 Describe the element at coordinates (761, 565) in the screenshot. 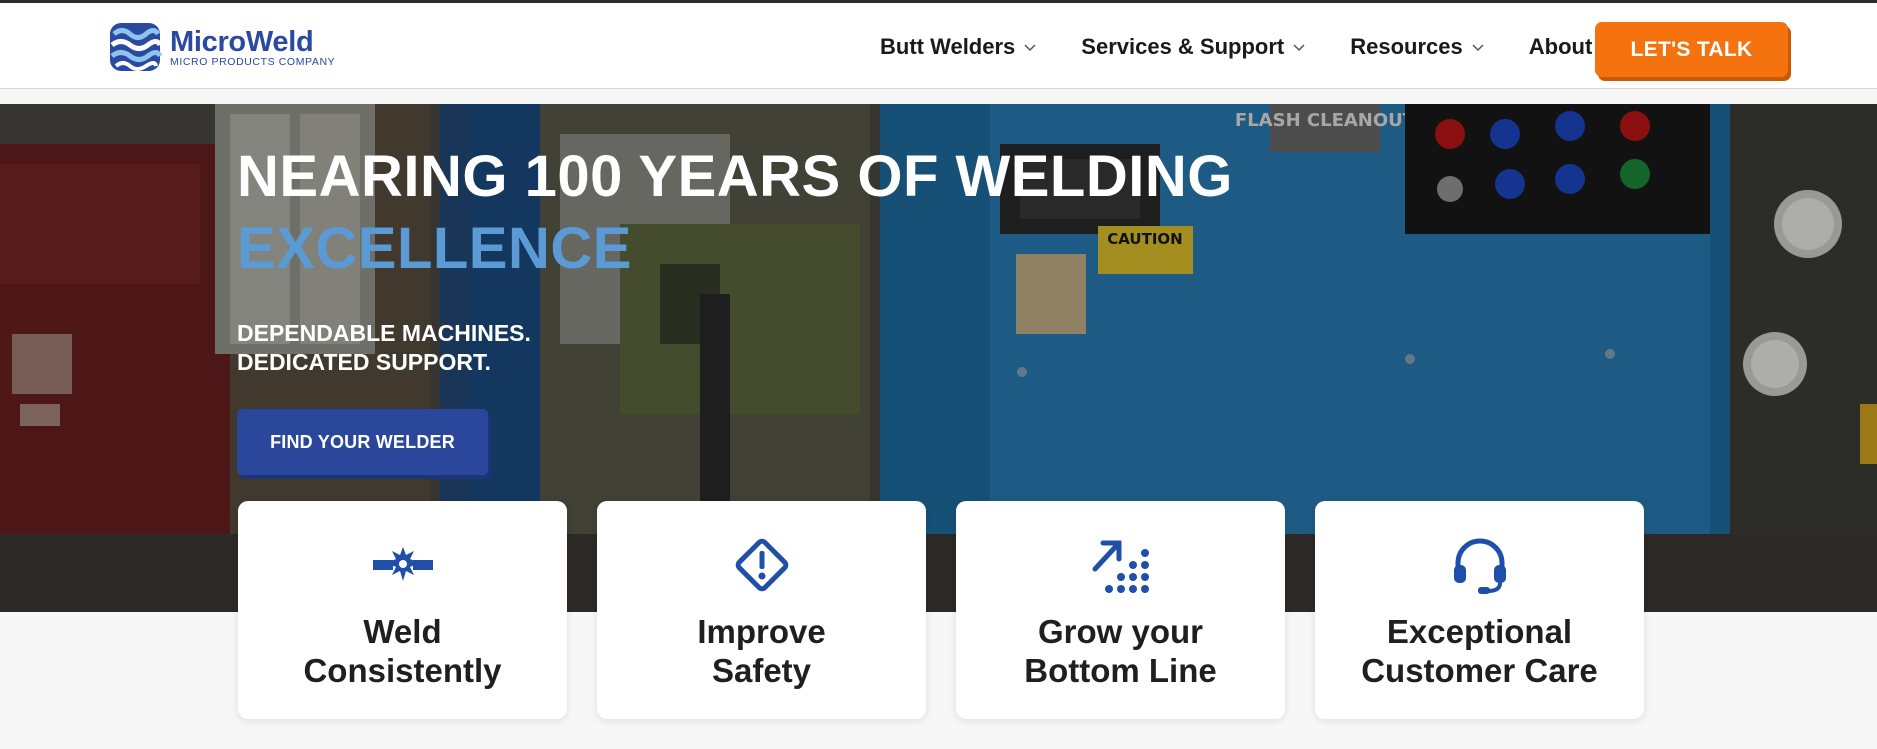

I see `warning-diamond-icon` at that location.